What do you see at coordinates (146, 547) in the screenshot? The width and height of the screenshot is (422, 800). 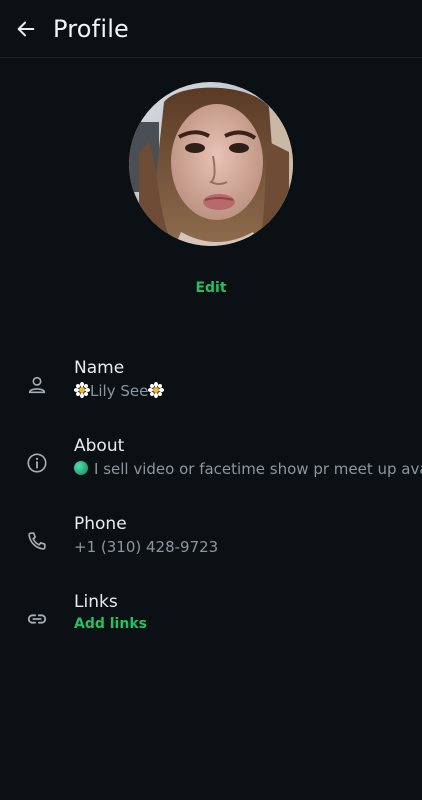 I see `phone-value: +1 (310) 428-9723` at bounding box center [146, 547].